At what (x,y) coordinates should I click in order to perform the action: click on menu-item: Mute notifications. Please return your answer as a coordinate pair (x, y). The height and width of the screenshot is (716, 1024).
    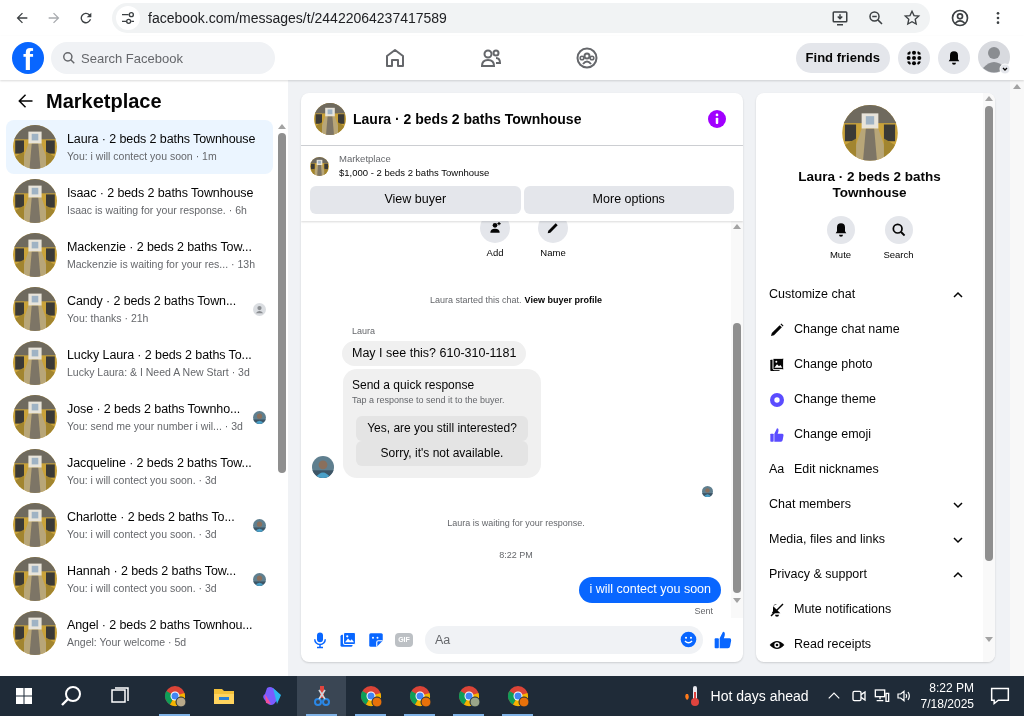
    Looking at the image, I should click on (869, 609).